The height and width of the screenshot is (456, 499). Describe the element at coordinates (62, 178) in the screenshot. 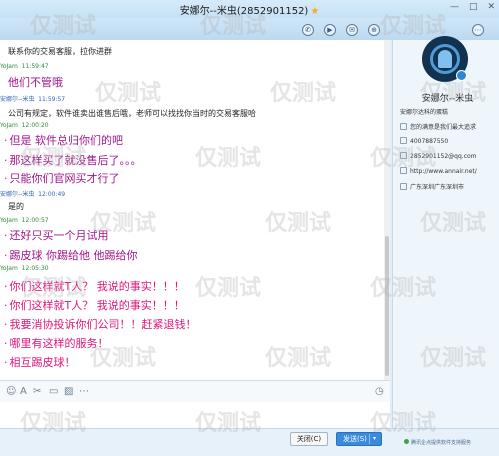

I see `message-text: · 只能你们官网买才行了` at that location.